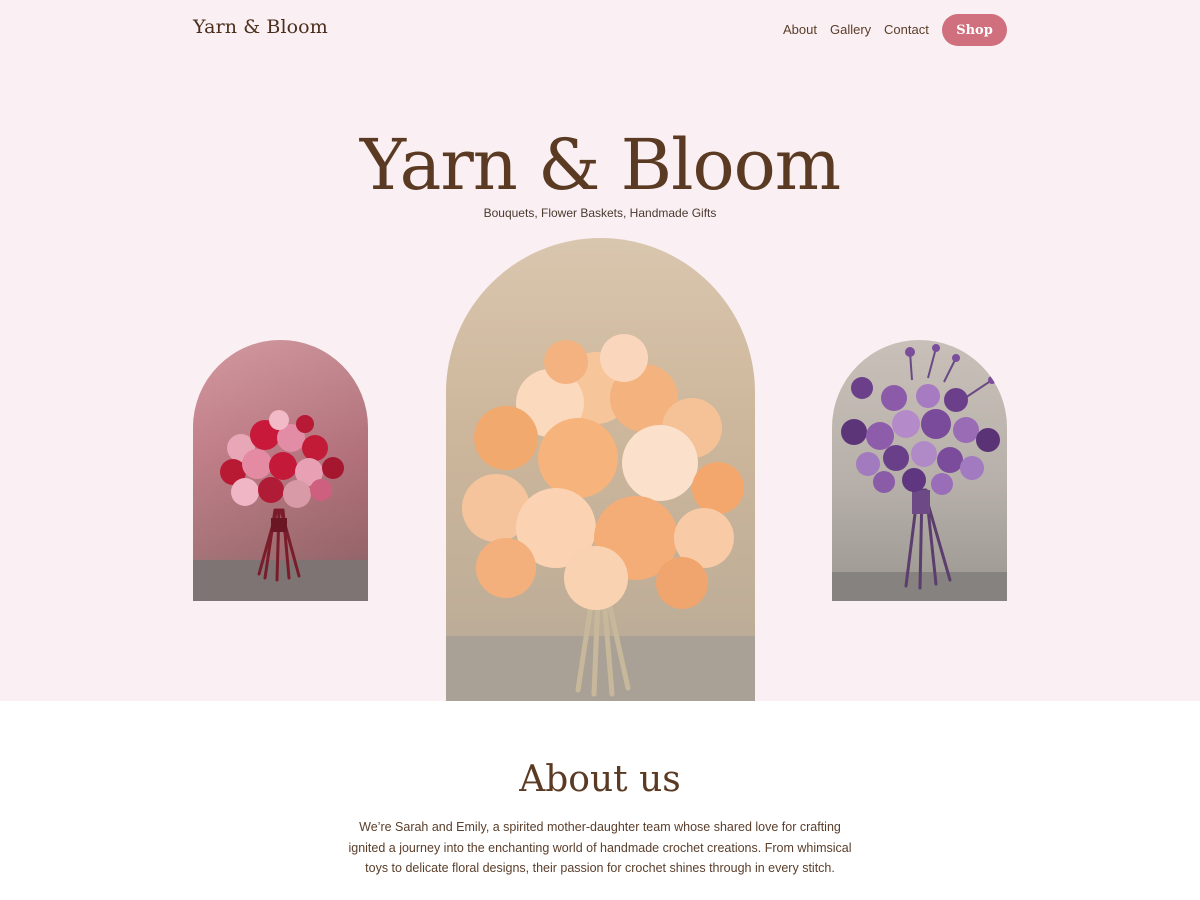  Describe the element at coordinates (600, 779) in the screenshot. I see `about-title: About us` at that location.